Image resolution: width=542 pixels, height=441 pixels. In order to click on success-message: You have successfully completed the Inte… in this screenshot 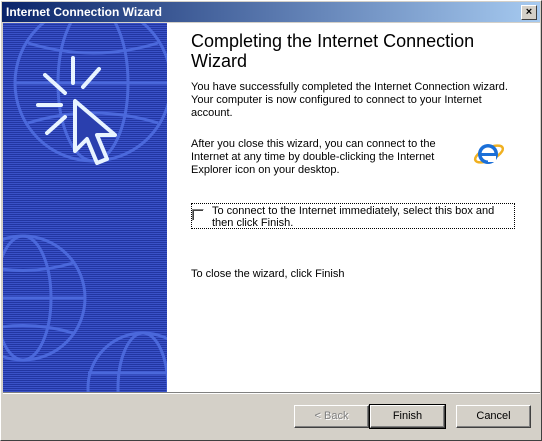, I will do `click(349, 100)`.